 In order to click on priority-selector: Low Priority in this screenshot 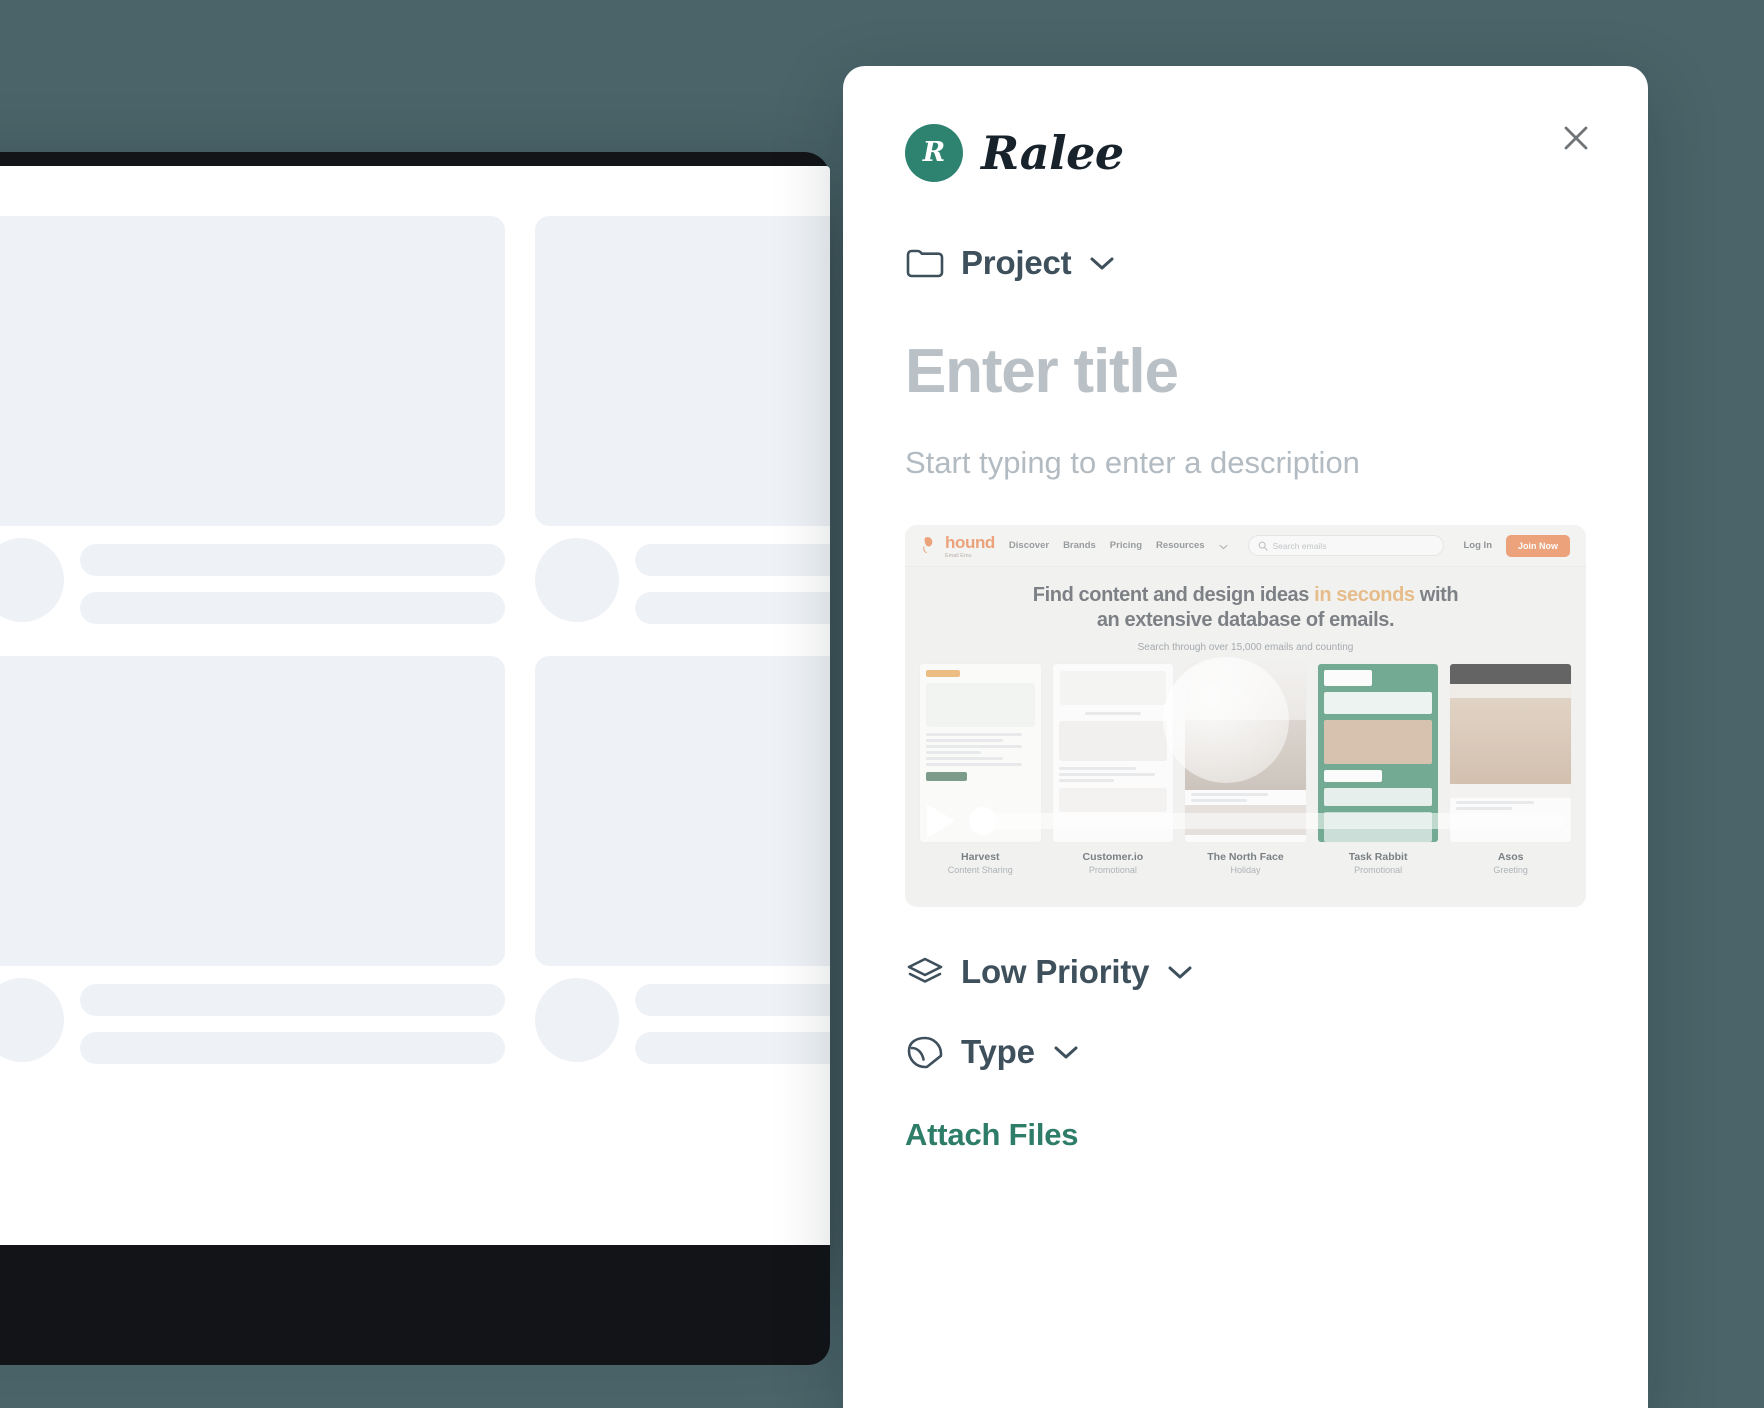, I will do `click(1245, 972)`.